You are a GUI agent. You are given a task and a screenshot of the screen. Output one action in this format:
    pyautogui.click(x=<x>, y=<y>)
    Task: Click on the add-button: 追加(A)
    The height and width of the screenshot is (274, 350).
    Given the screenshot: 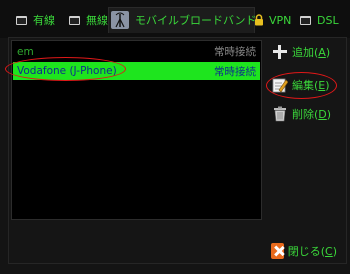 What is the action you would take?
    pyautogui.click(x=301, y=52)
    